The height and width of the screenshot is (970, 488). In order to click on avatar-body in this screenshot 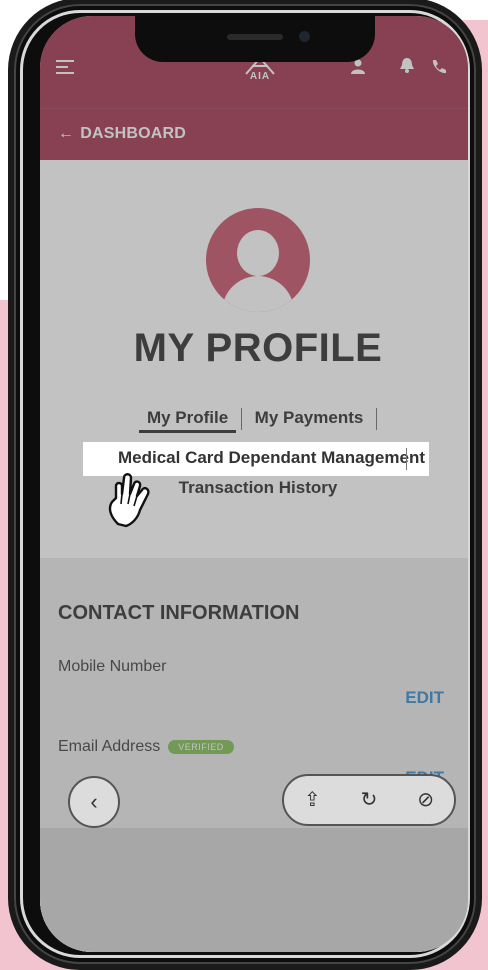, I will do `click(258, 294)`.